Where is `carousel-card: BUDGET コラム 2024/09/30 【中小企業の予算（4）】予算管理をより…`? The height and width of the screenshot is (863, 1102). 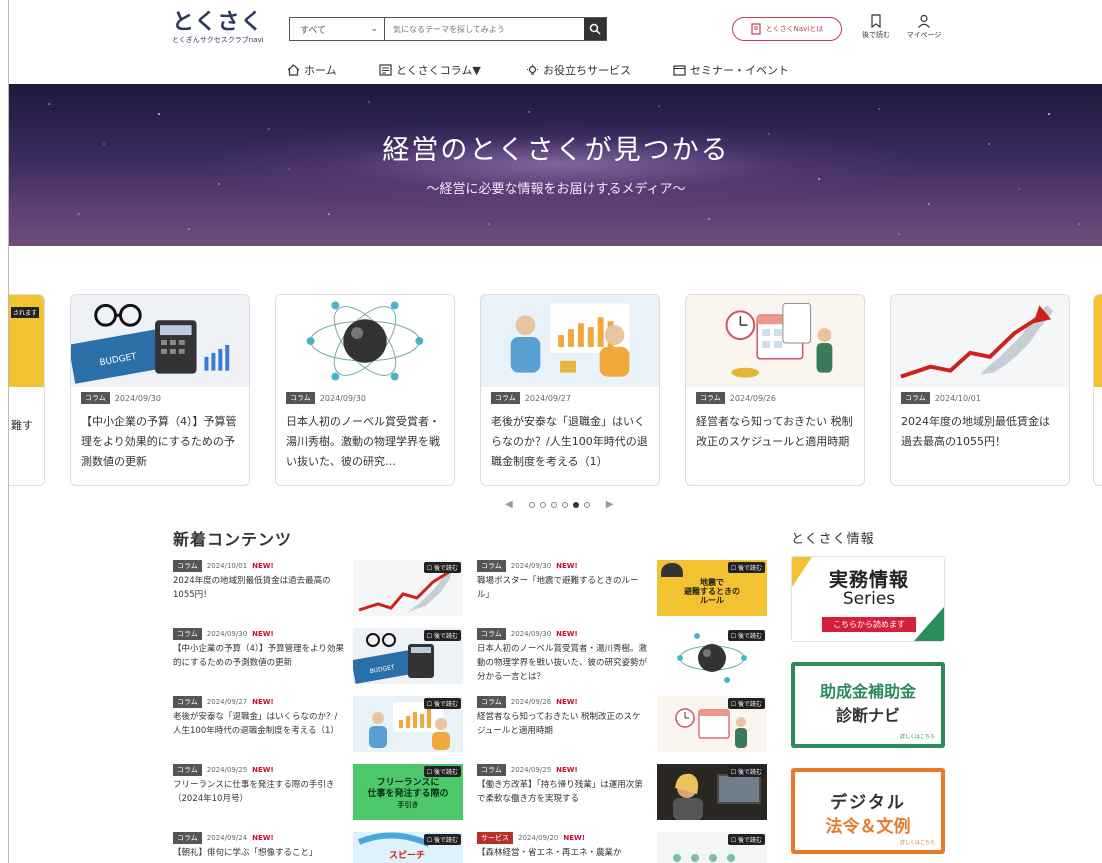
carousel-card: BUDGET コラム 2024/09/30 【中小企業の予算（4）】予算管理をより… is located at coordinates (160, 390).